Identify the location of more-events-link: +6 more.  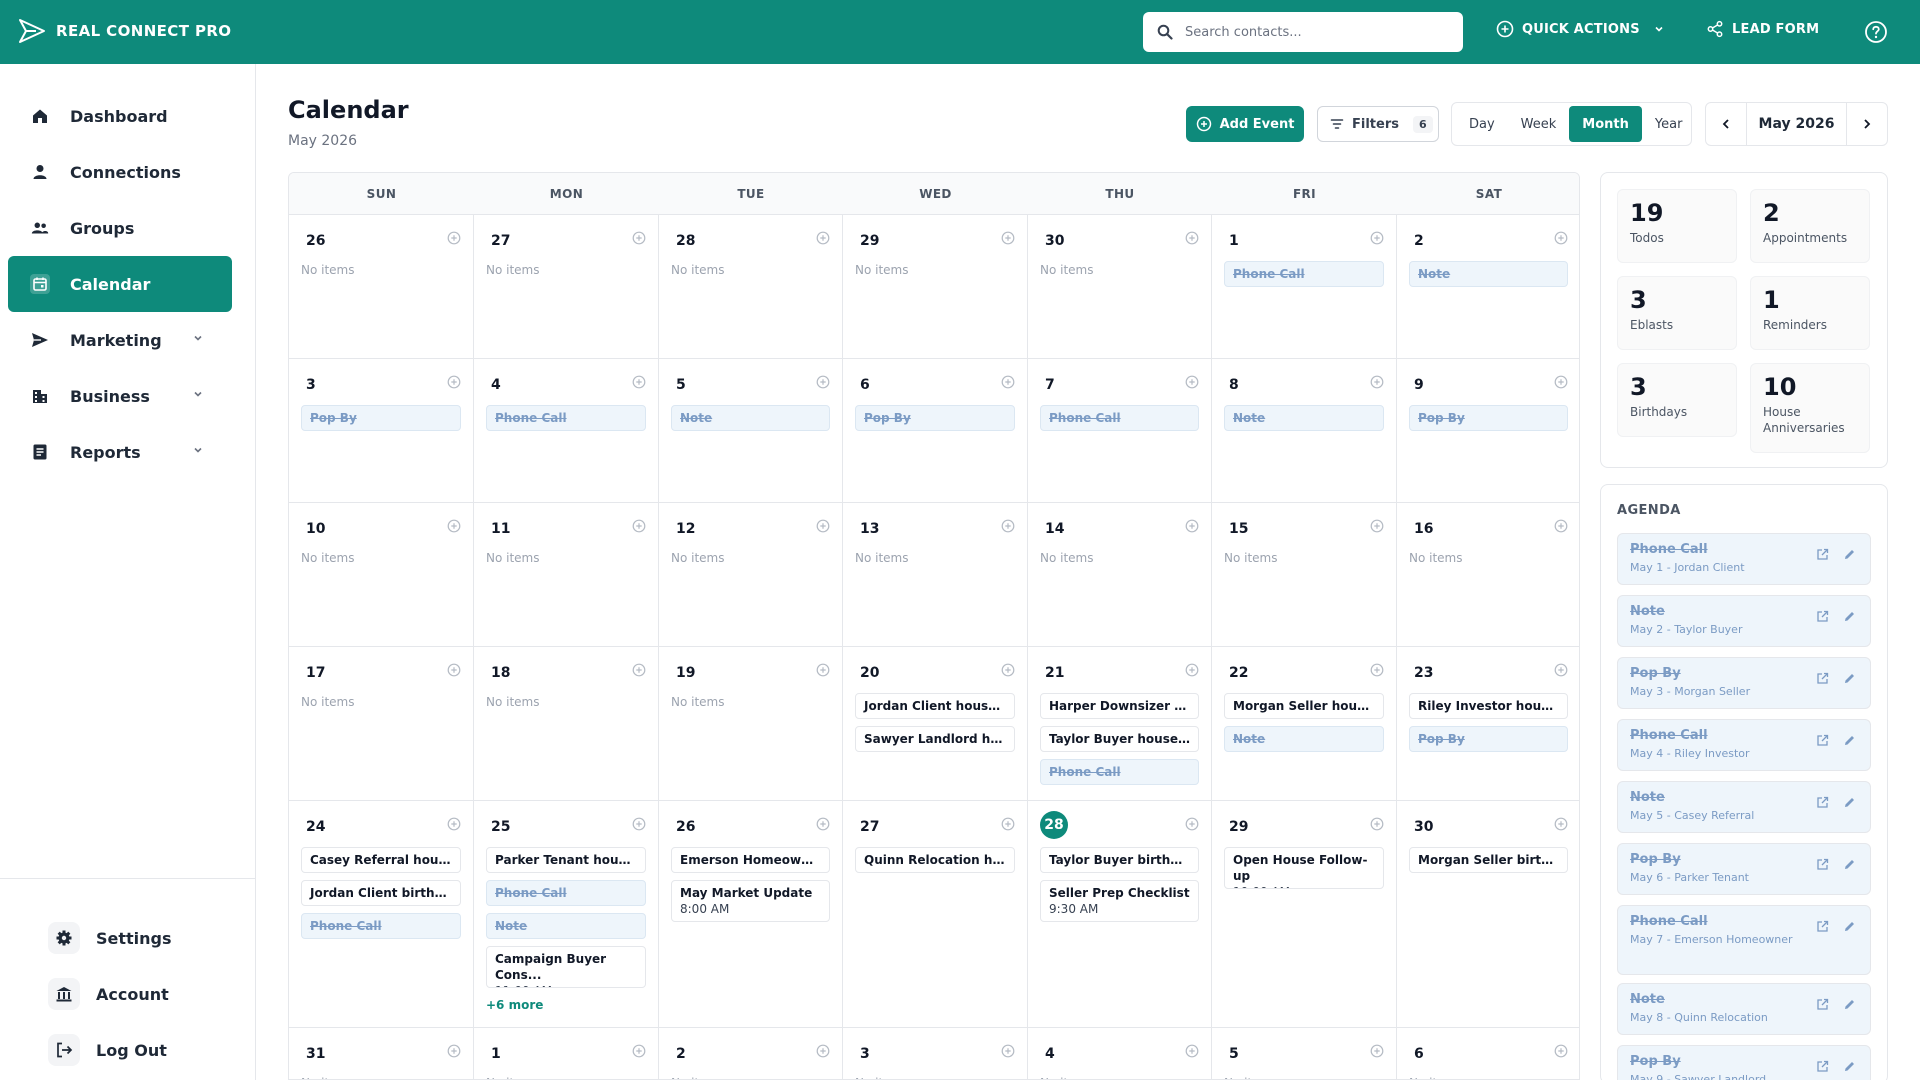
(514, 1005).